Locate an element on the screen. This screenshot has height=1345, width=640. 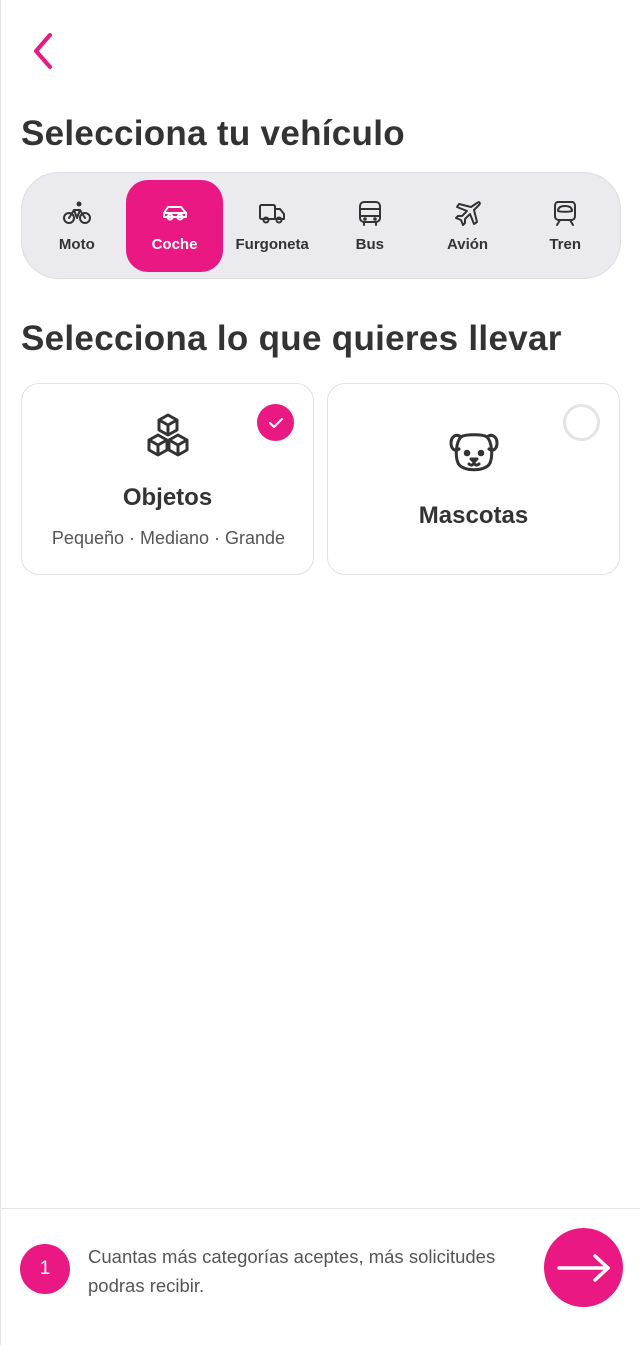
boxes-icon is located at coordinates (167, 435).